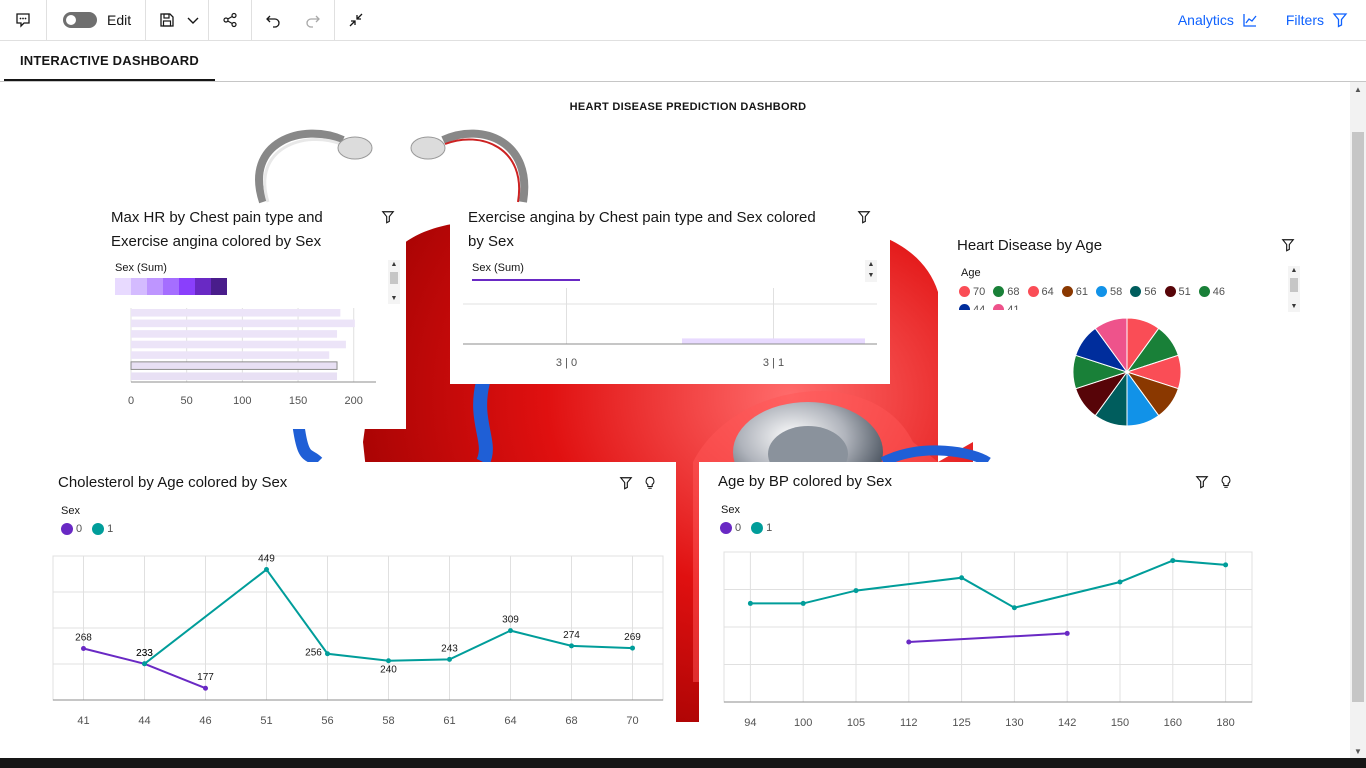 This screenshot has width=1366, height=768. I want to click on edit-toggle, so click(80, 20).